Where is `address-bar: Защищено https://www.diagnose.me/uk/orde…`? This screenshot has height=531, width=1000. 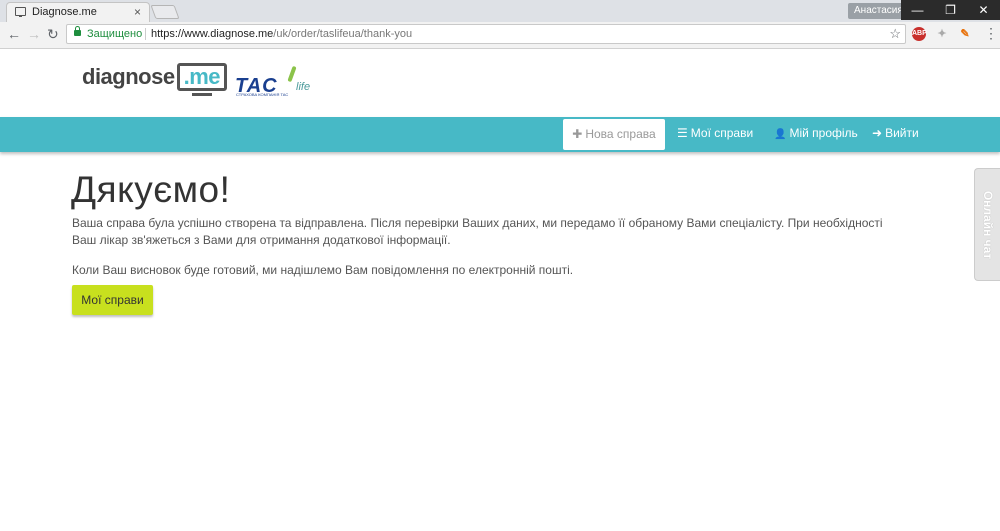 address-bar: Защищено https://www.diagnose.me/uk/orde… is located at coordinates (486, 34).